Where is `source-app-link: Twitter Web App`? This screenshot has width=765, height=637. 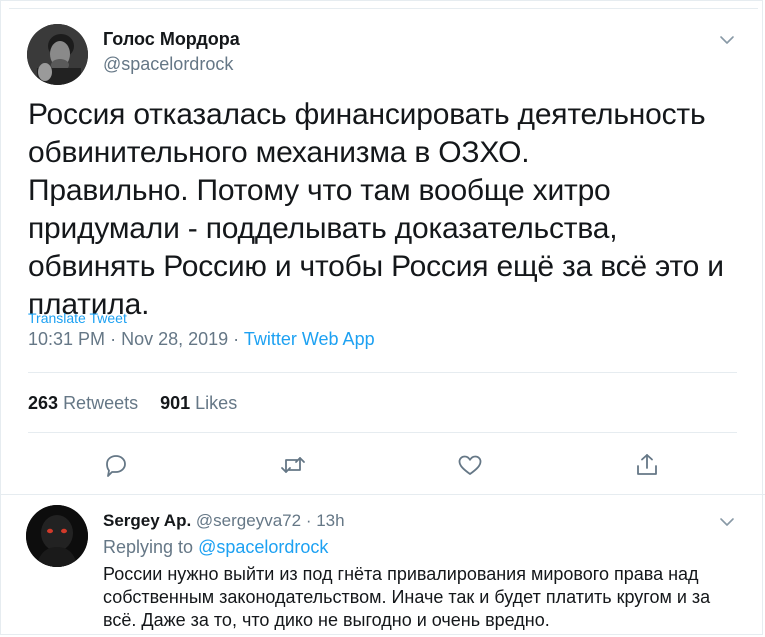
source-app-link: Twitter Web App is located at coordinates (309, 339).